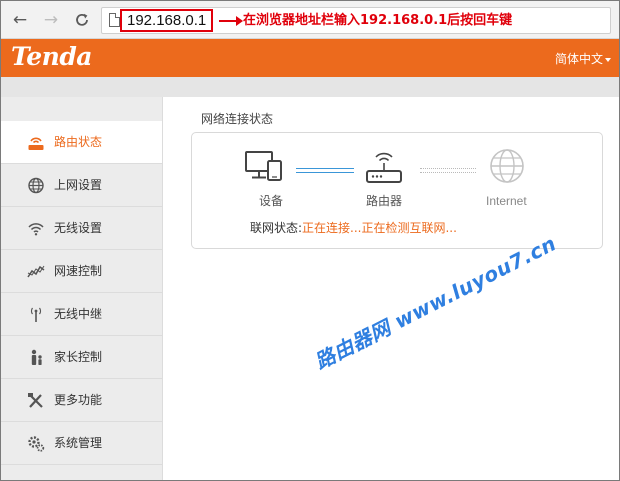 The image size is (620, 481). What do you see at coordinates (237, 119) in the screenshot?
I see `section-title: 网络连接状态` at bounding box center [237, 119].